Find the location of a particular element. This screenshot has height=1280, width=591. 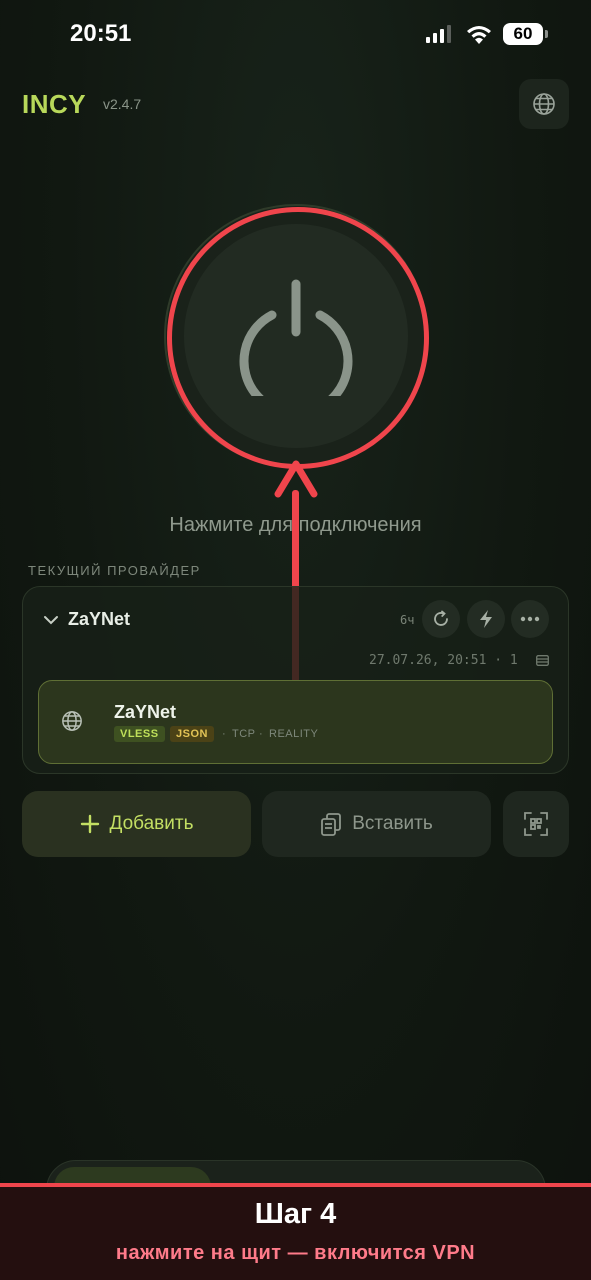

speed-test-button is located at coordinates (486, 619).